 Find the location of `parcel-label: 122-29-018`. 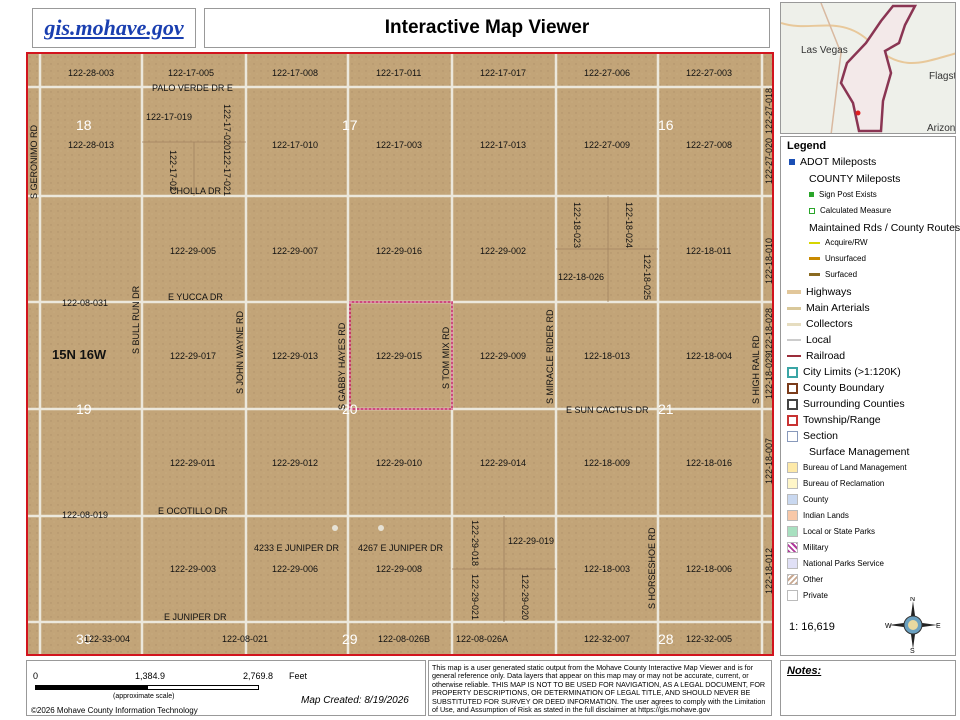

parcel-label: 122-29-018 is located at coordinates (475, 543).